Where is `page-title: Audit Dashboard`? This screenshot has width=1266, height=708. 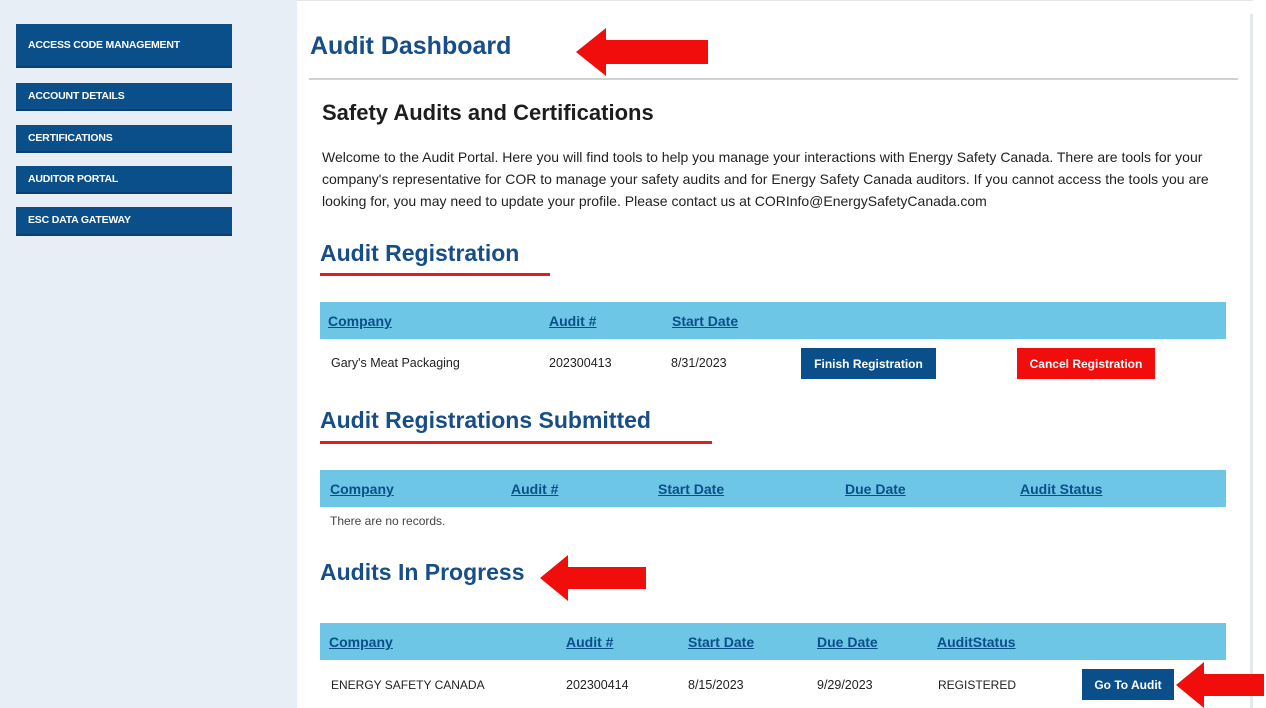
page-title: Audit Dashboard is located at coordinates (411, 46).